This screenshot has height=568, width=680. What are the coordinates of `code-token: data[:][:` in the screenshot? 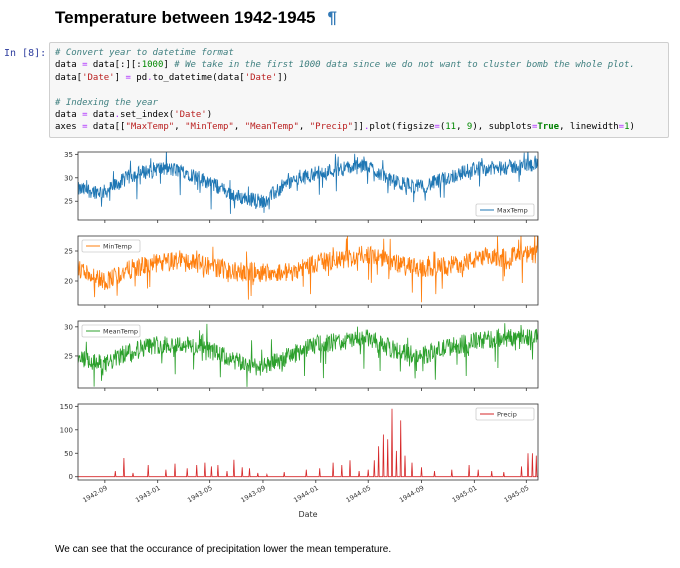 It's located at (114, 65).